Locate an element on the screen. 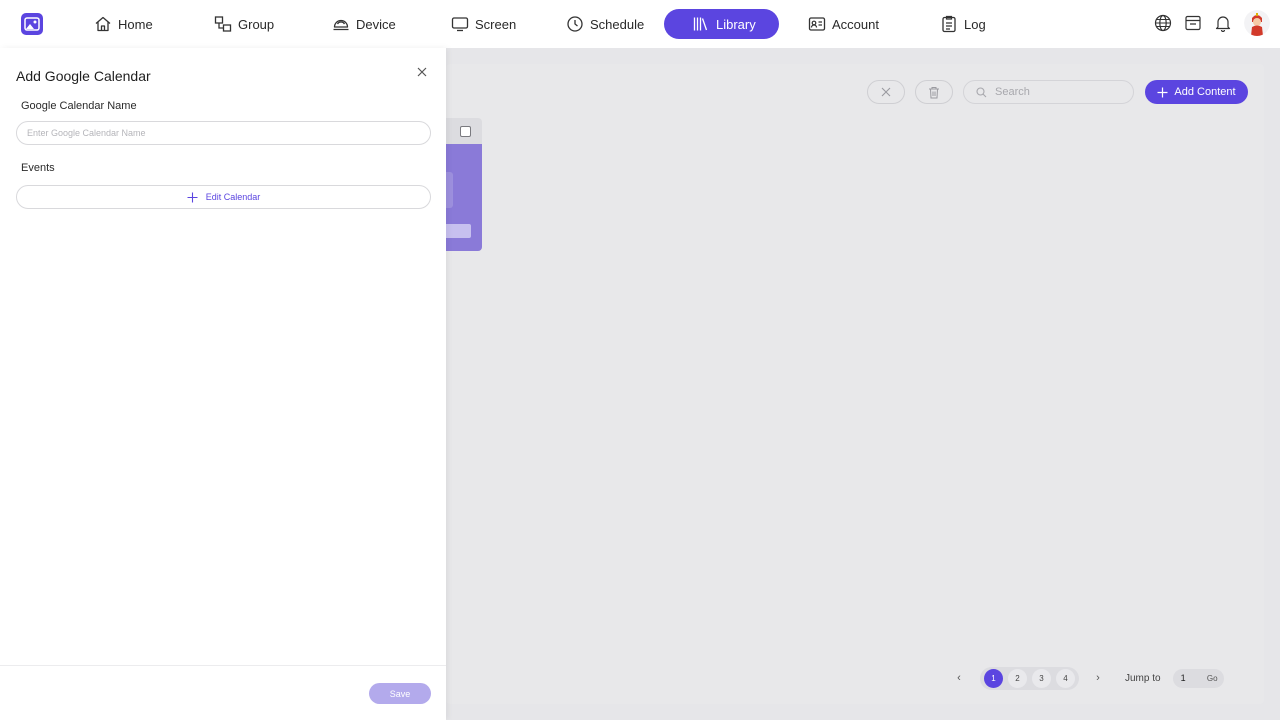 The image size is (1280, 720). calendar-name-label: Google Calendar Name is located at coordinates (79, 106).